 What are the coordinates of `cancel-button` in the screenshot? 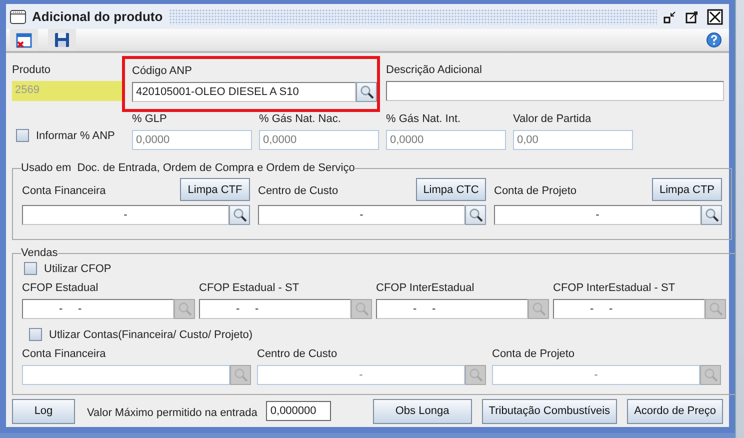 It's located at (24, 40).